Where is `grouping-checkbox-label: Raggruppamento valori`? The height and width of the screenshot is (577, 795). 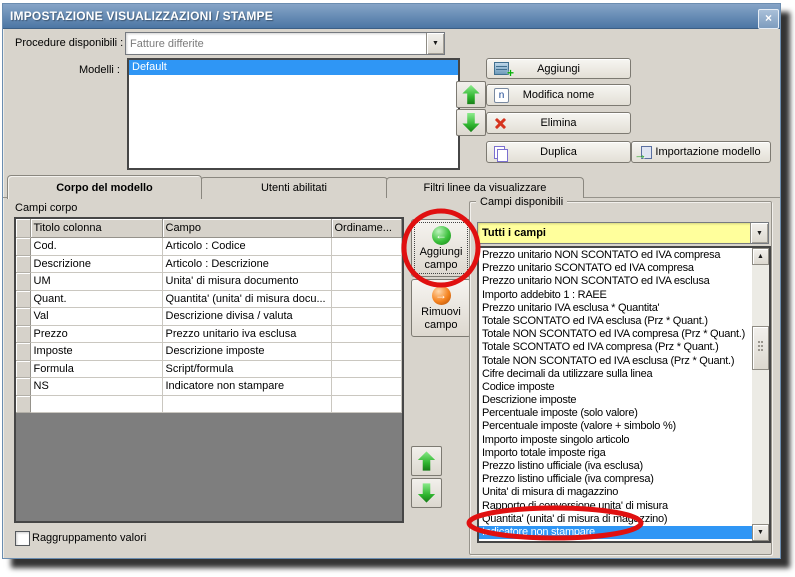 grouping-checkbox-label: Raggruppamento valori is located at coordinates (89, 538).